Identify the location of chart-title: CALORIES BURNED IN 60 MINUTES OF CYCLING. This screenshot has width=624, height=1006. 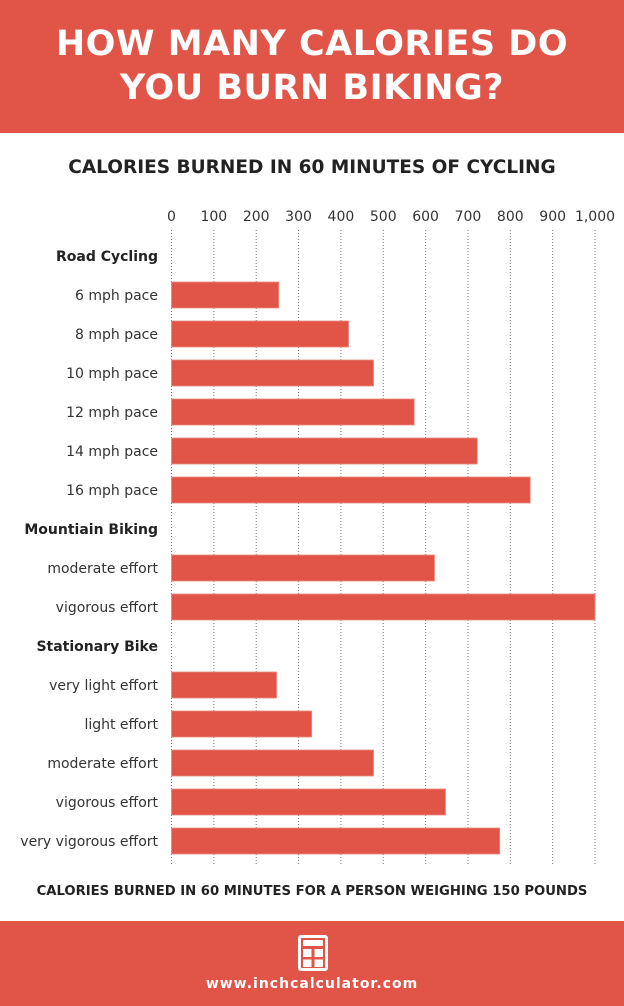
(312, 167).